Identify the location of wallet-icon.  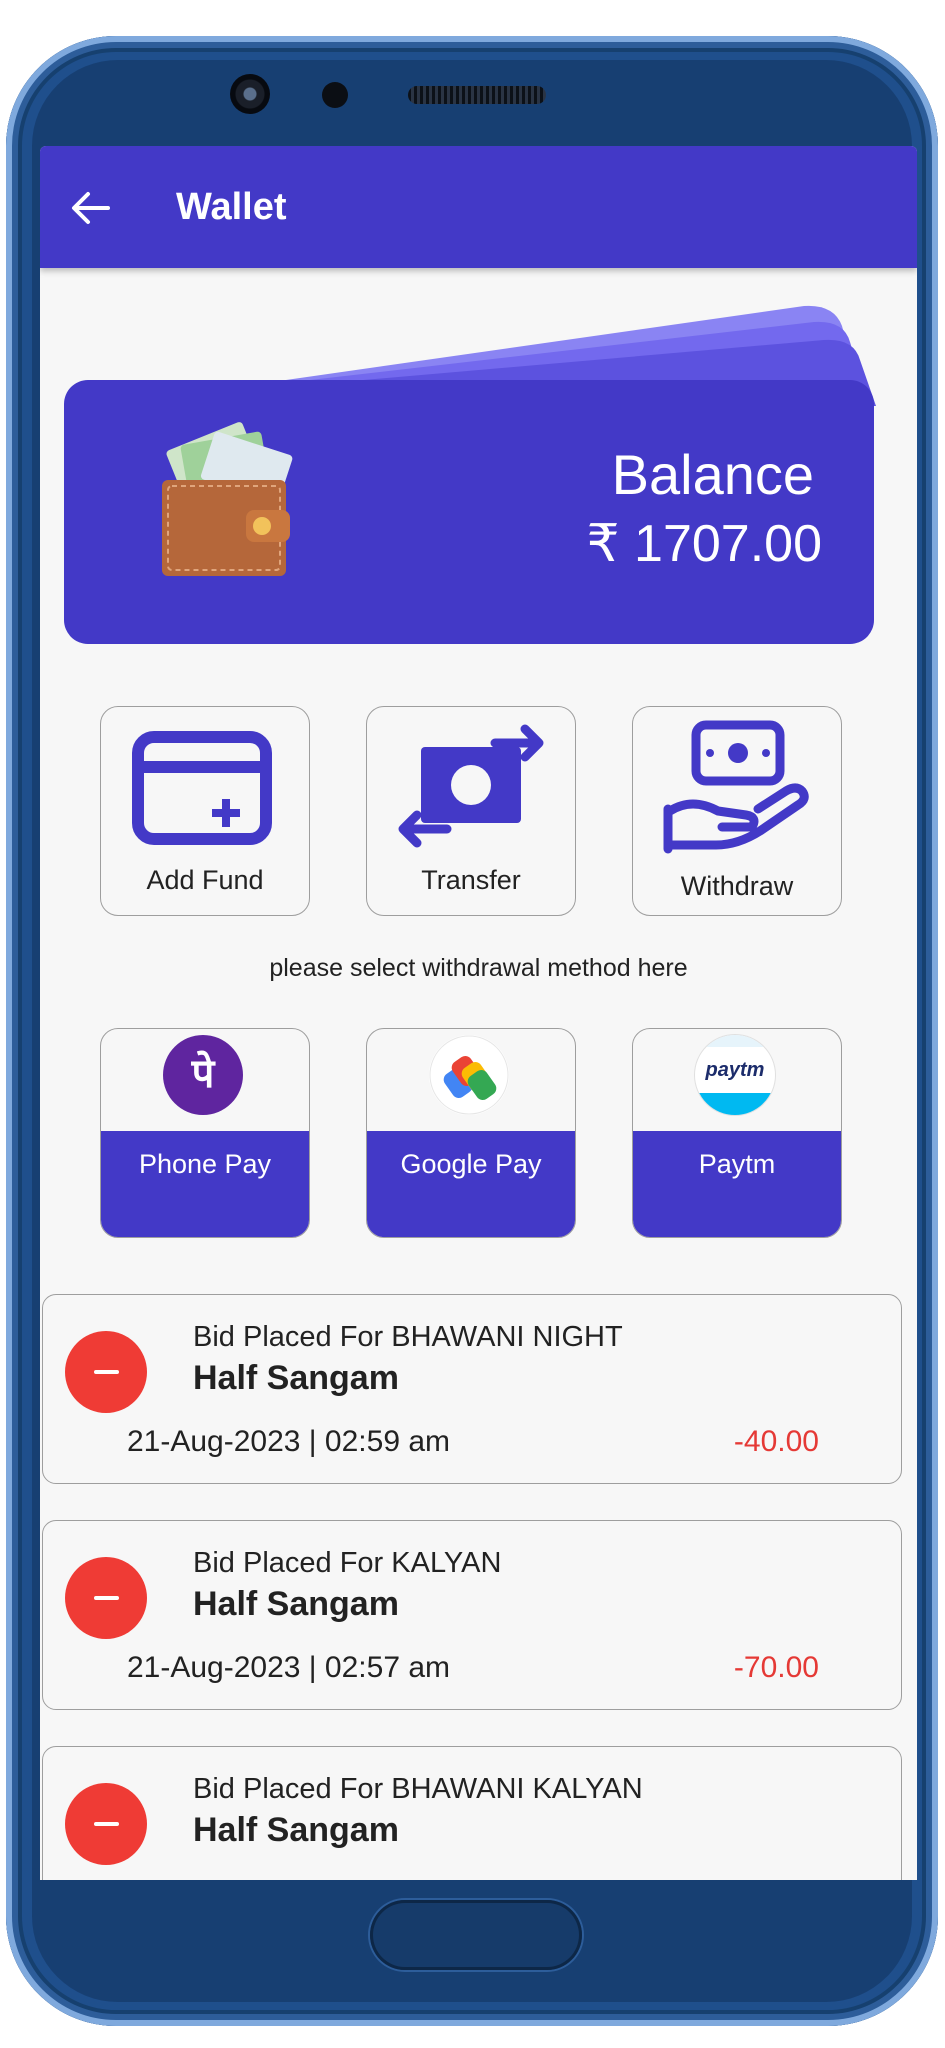
(227, 499).